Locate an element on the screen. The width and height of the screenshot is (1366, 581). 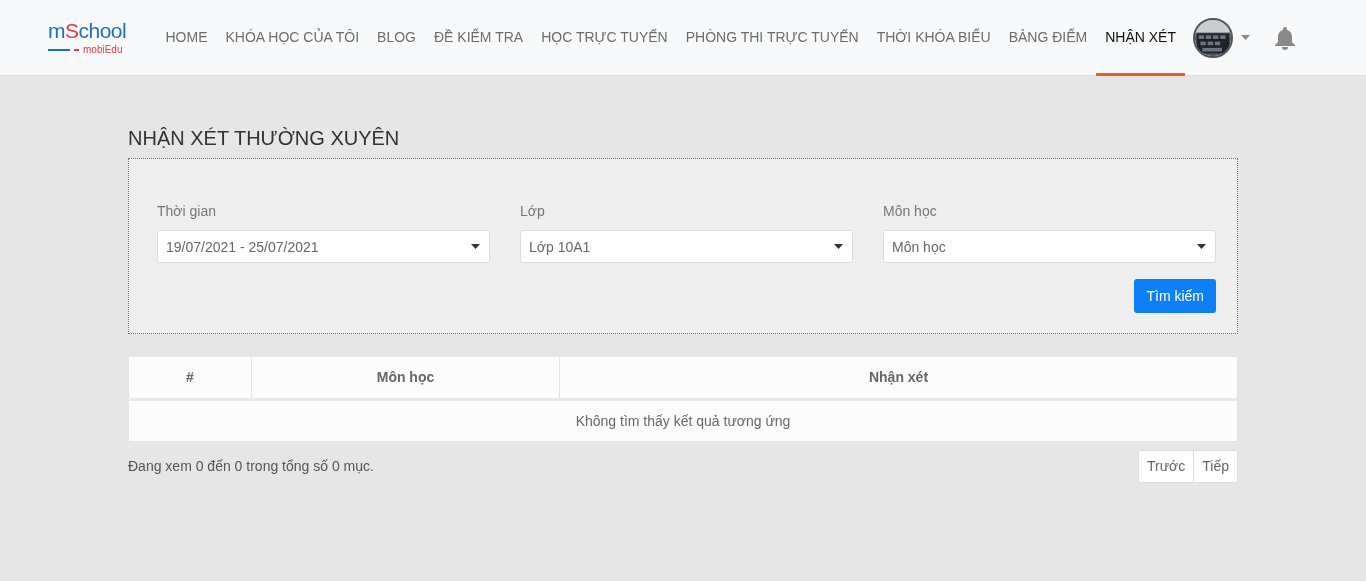
nav-link: BẢNG ĐIỂM is located at coordinates (1048, 38).